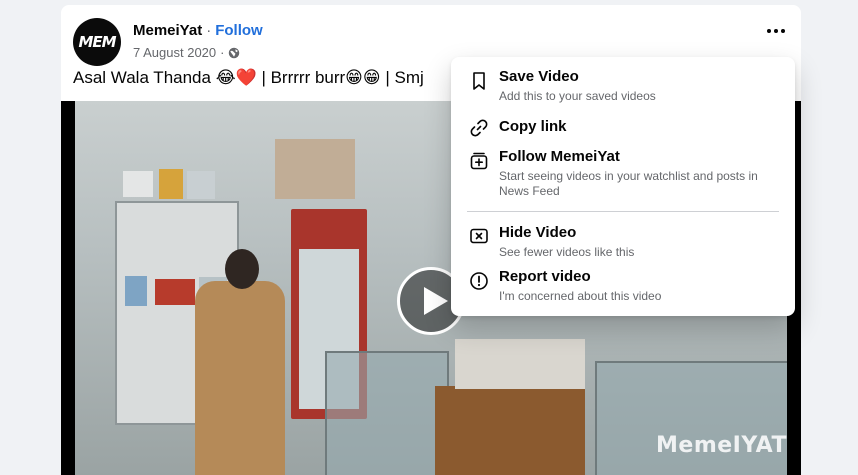 This screenshot has height=475, width=858. I want to click on avatar: MEM, so click(97, 42).